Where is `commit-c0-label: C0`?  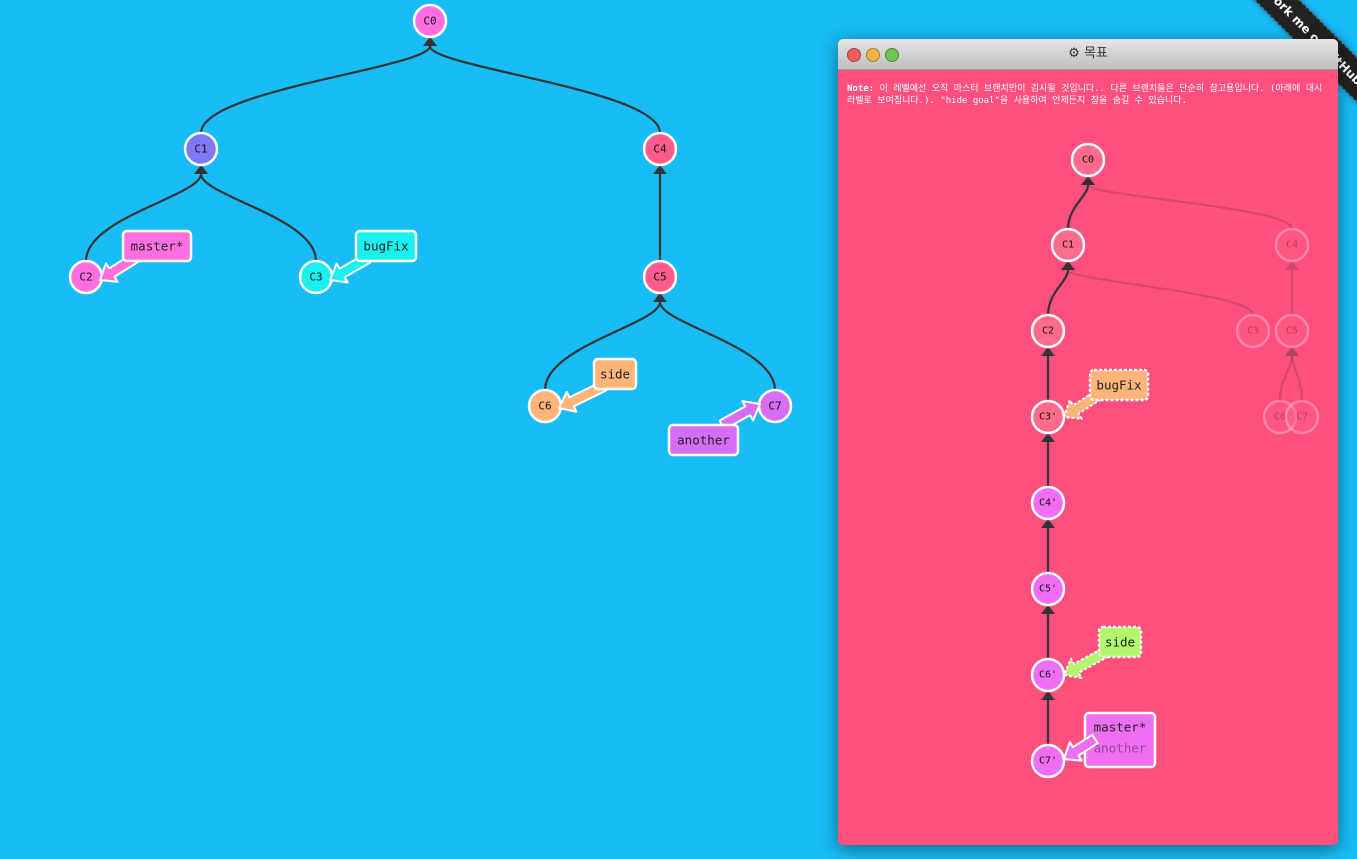
commit-c0-label: C0 is located at coordinates (429, 21).